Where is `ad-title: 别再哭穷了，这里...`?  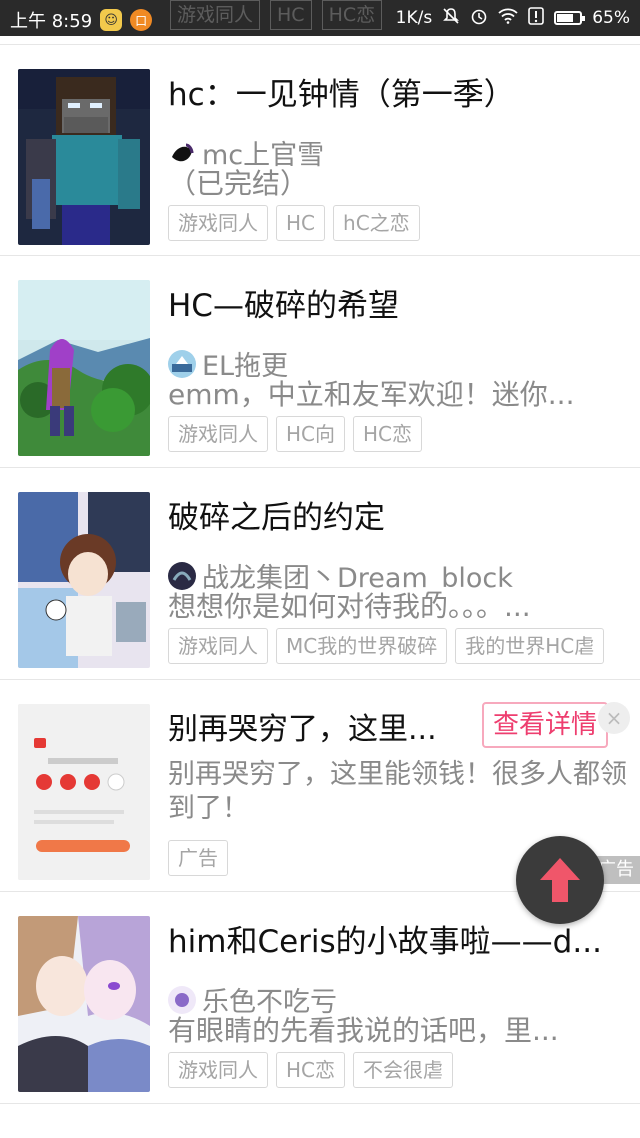 ad-title: 别再哭穷了，这里... is located at coordinates (302, 730).